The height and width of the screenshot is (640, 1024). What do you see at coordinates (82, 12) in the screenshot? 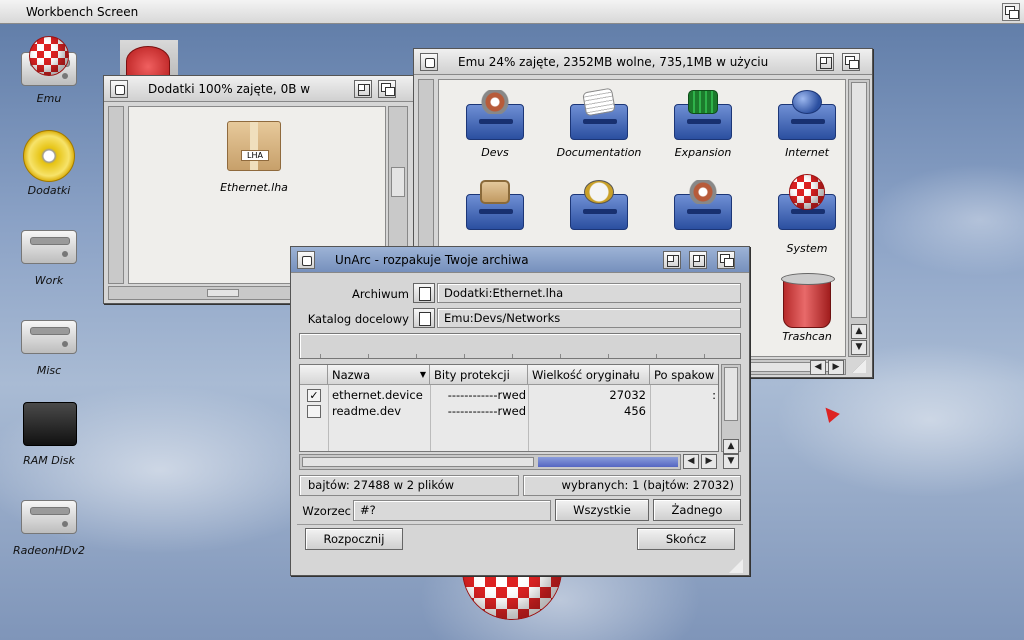
I see `screen-title: Workbench Screen` at bounding box center [82, 12].